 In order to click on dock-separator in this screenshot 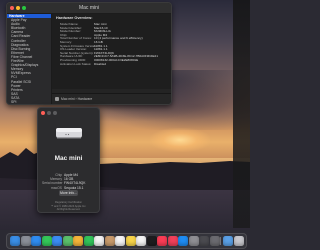, I will do `click(220, 241)`.